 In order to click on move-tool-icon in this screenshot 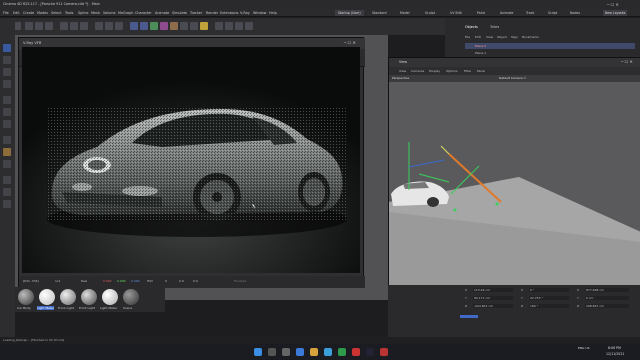, I will do `click(7, 60)`.